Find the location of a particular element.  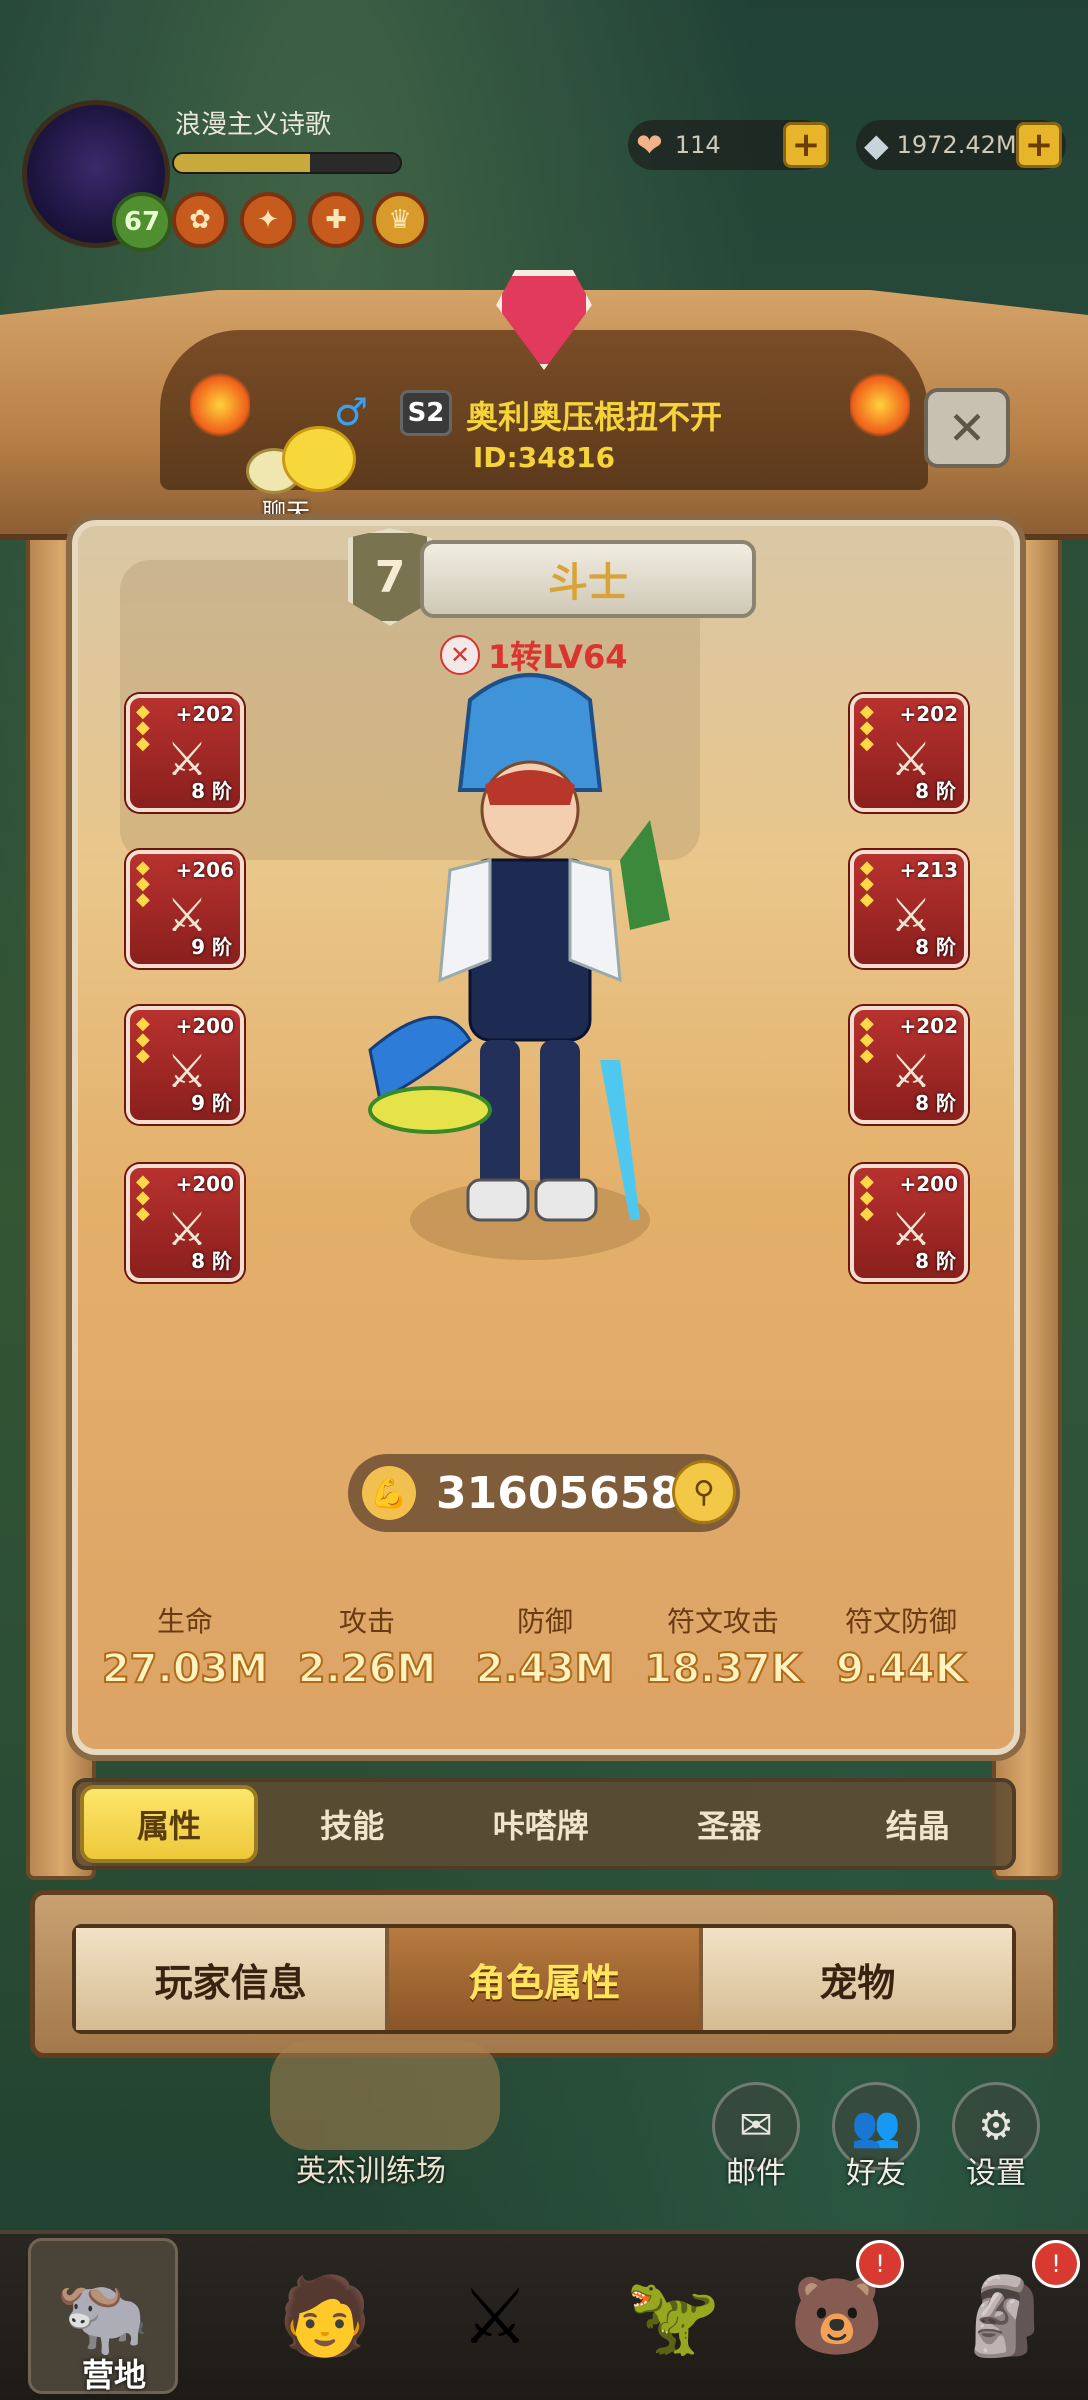

equipment-slot-left-1: ◆ ◆ ◆ +202 ⚔ 8 阶 is located at coordinates (185, 753).